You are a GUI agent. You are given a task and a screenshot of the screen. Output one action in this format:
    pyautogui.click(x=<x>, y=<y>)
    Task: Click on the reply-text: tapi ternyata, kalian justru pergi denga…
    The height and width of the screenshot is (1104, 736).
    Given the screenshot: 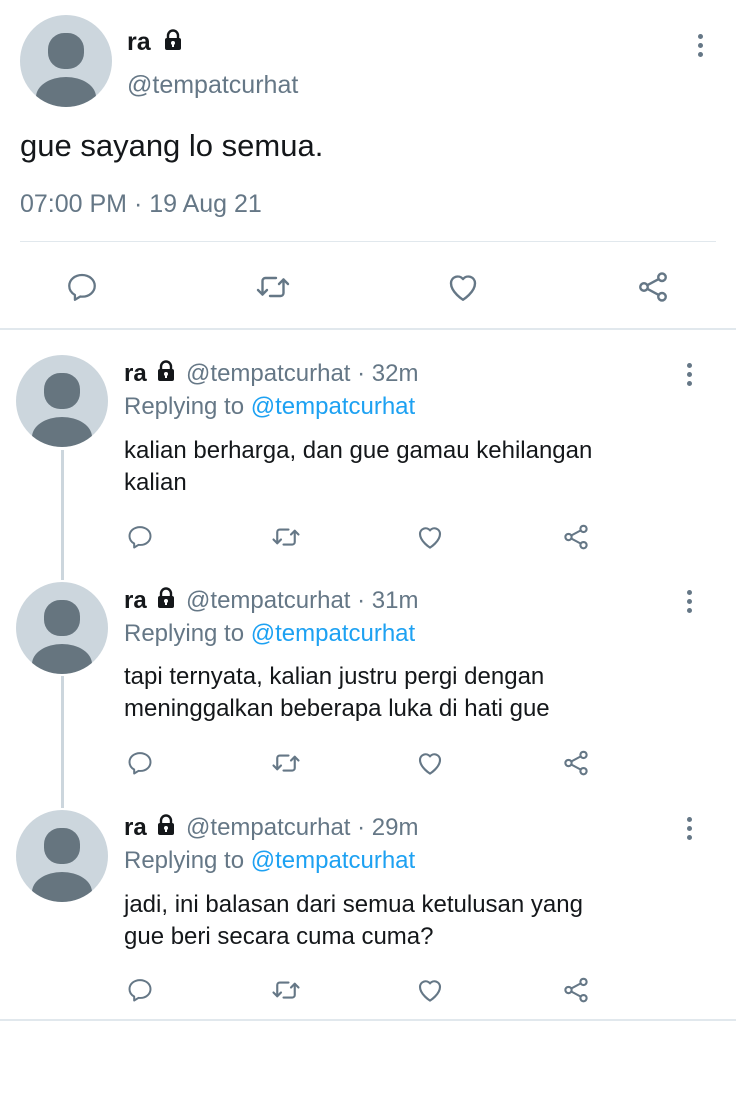 What is the action you would take?
    pyautogui.click(x=337, y=693)
    